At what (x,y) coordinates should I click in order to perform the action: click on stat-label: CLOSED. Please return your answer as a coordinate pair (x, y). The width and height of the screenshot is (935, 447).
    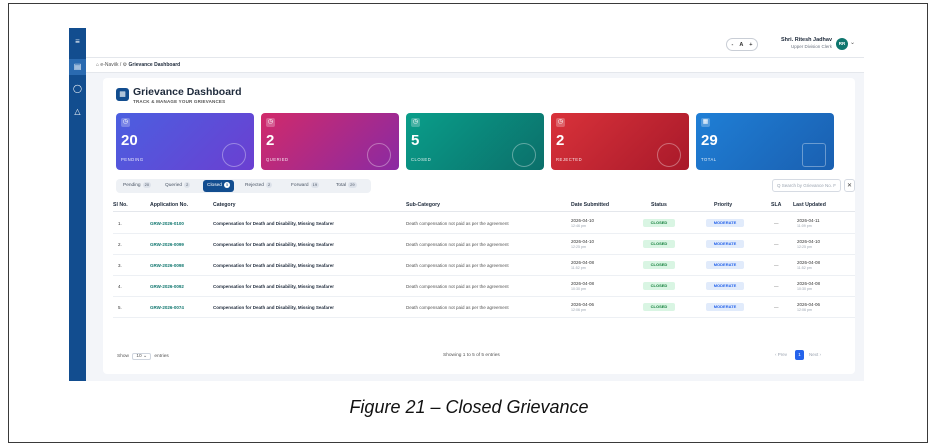
    Looking at the image, I should click on (421, 159).